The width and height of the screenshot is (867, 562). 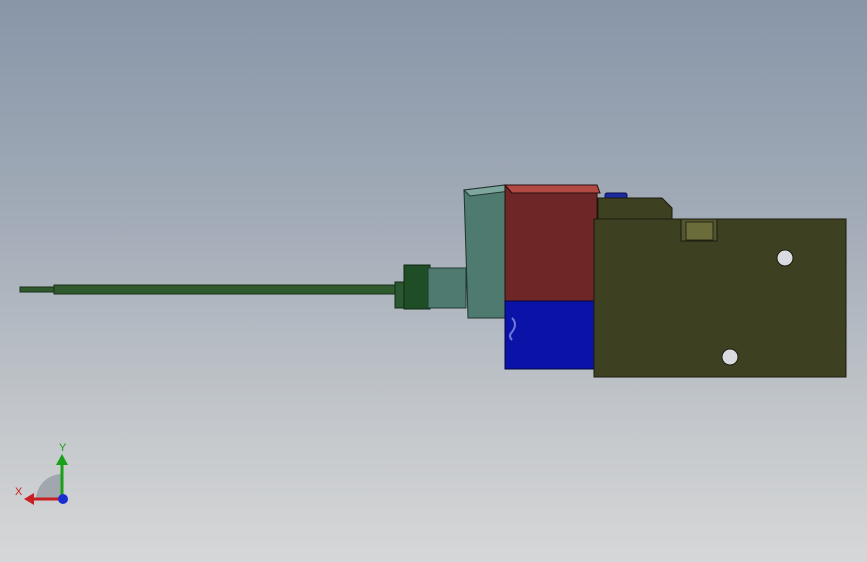 What do you see at coordinates (720, 287) in the screenshot?
I see `mounting-bracket-icon` at bounding box center [720, 287].